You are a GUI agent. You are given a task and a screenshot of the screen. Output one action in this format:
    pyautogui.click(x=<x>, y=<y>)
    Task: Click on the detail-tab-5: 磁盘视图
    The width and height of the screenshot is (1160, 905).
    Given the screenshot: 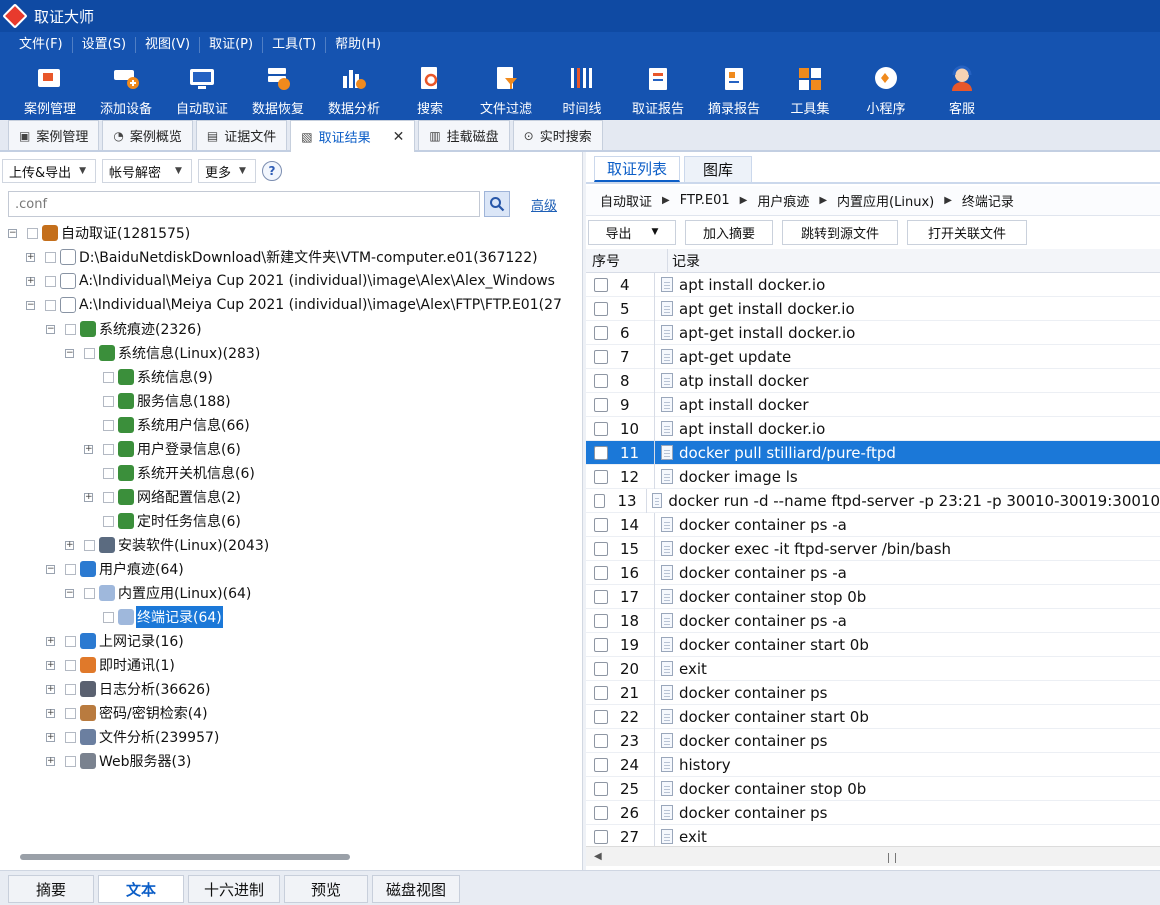 What is the action you would take?
    pyautogui.click(x=416, y=889)
    